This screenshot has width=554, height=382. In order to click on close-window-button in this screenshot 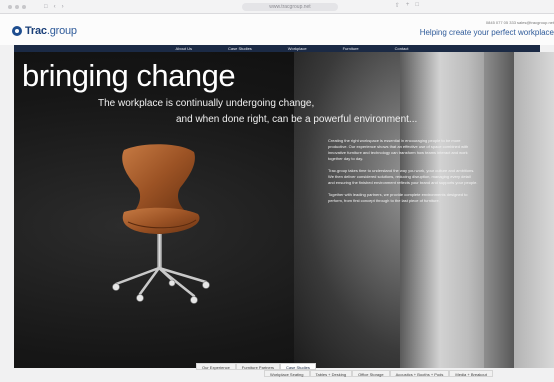, I will do `click(10, 6)`.